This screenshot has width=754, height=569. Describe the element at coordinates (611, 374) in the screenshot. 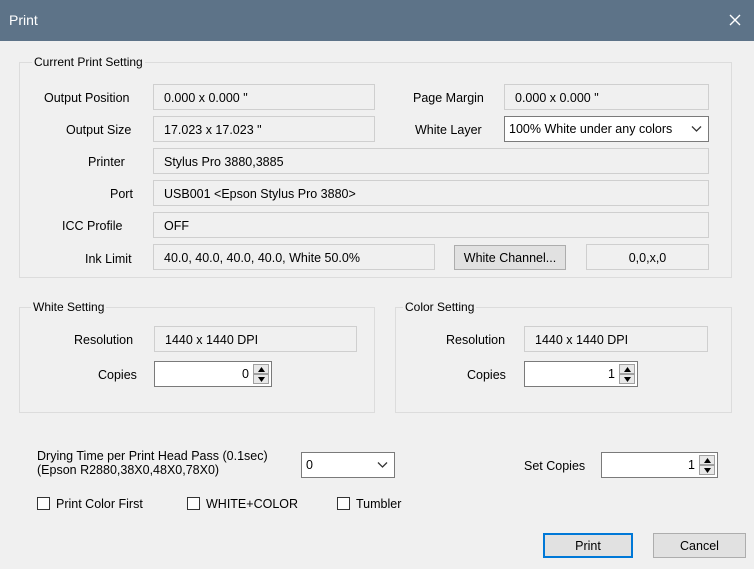

I see `color-copies-value: 1` at that location.